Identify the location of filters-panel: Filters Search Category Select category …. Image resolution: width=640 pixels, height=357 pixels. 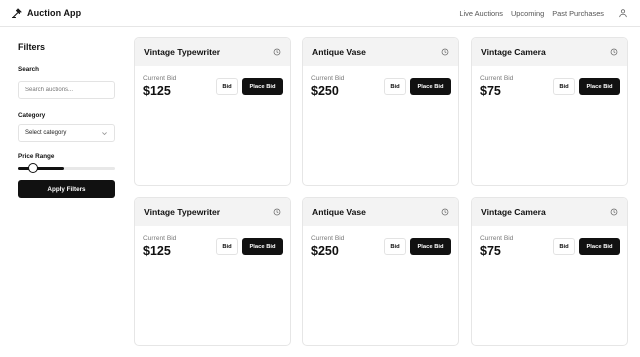
(67, 120).